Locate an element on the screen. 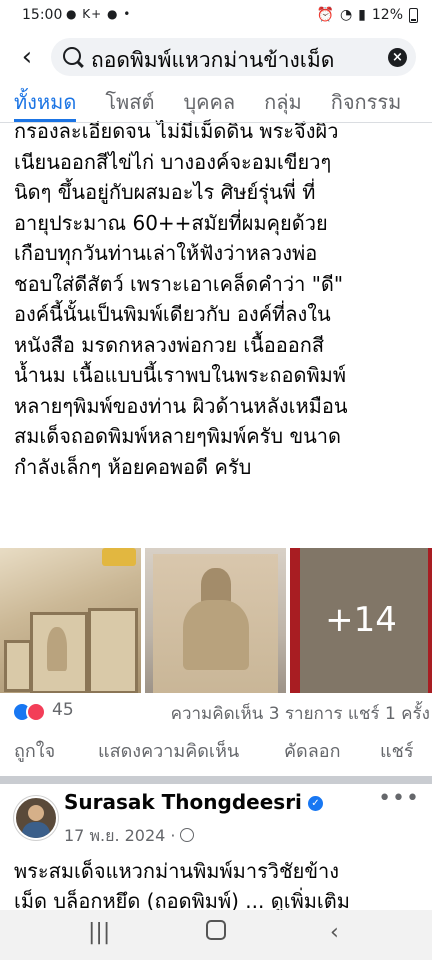  status-time: 15:00 is located at coordinates (42, 15).